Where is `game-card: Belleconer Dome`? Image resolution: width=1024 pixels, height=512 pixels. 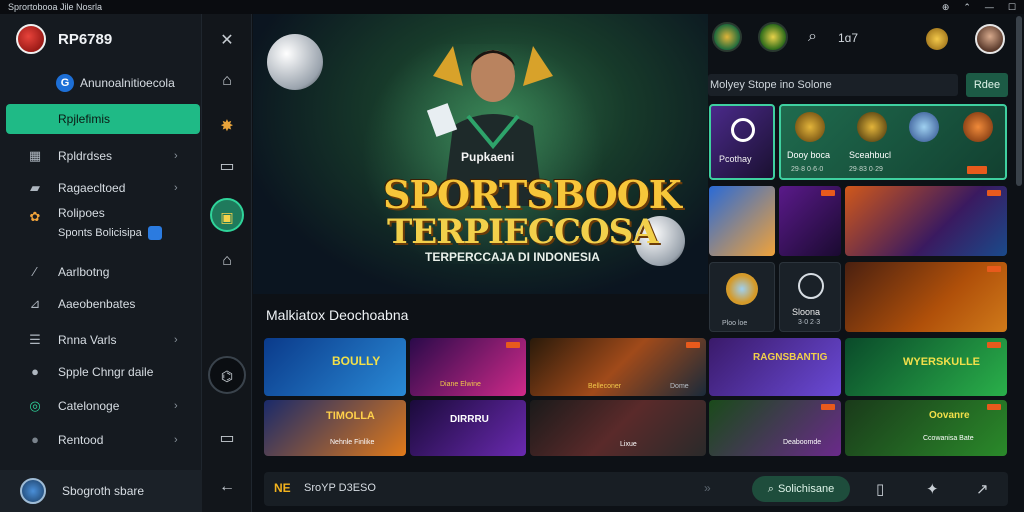
game-card: Belleconer Dome is located at coordinates (618, 367).